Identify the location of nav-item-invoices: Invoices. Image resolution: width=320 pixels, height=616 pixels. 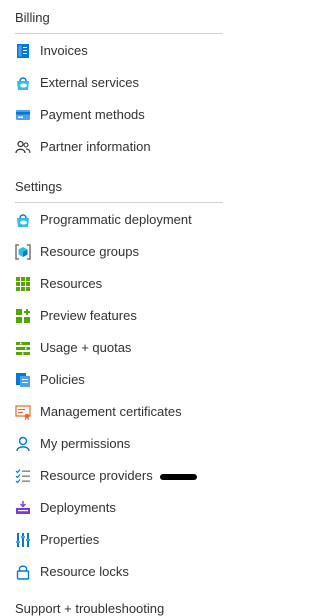
(121, 51).